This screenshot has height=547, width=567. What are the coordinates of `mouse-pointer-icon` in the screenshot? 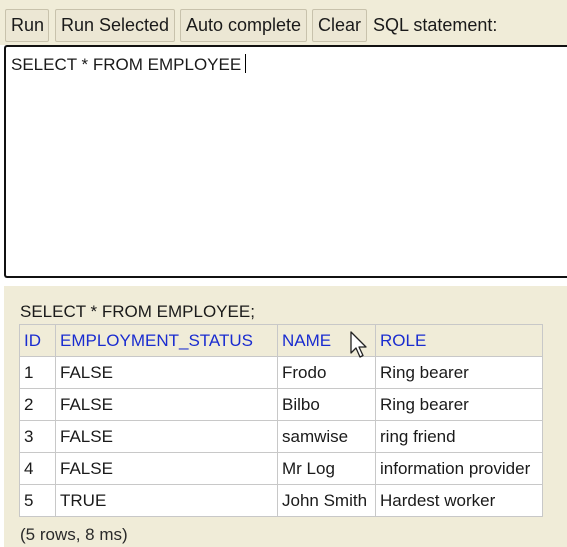 It's located at (358, 344).